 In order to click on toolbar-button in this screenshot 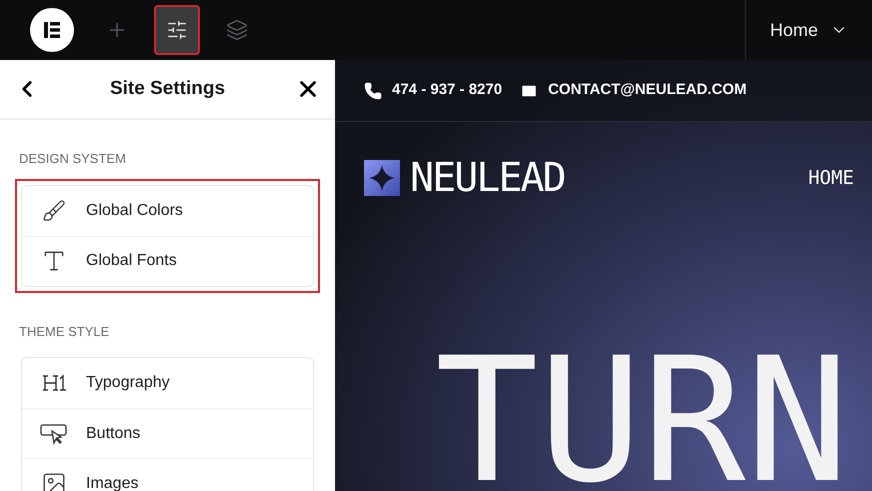, I will do `click(177, 30)`.